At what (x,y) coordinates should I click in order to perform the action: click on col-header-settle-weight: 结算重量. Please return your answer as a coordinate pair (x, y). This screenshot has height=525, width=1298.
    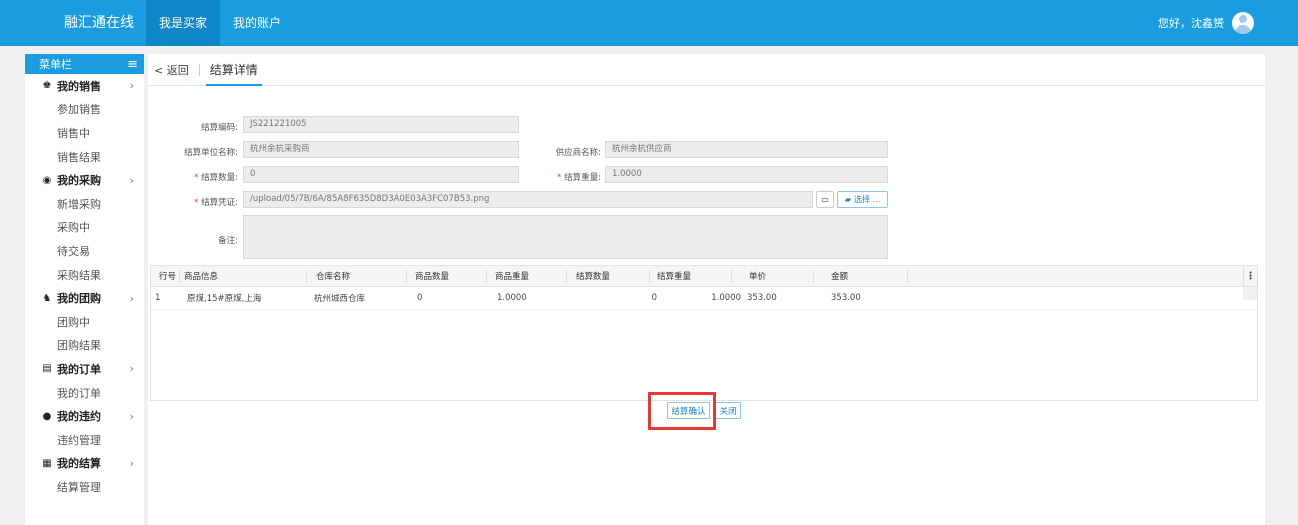
    Looking at the image, I should click on (674, 277).